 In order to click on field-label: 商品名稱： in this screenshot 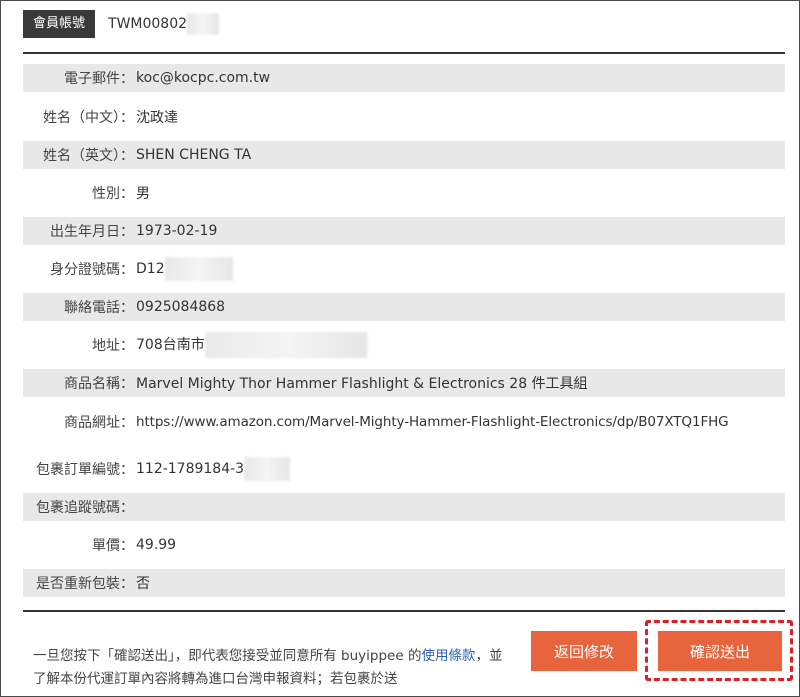, I will do `click(99, 384)`.